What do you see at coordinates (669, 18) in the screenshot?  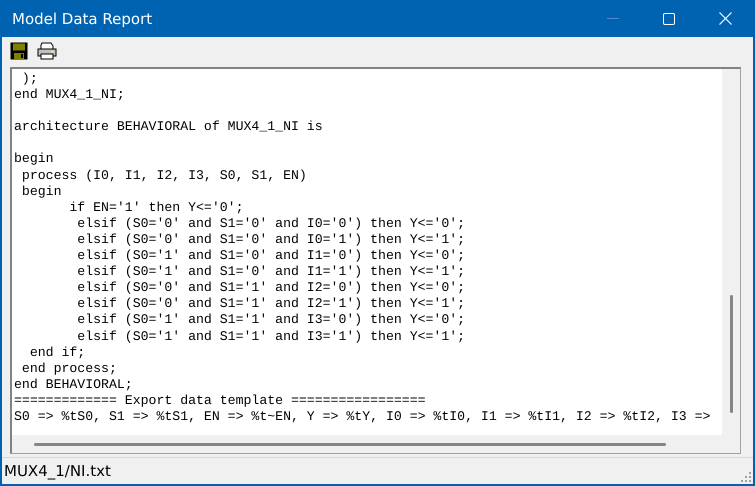 I see `maximize-icon` at bounding box center [669, 18].